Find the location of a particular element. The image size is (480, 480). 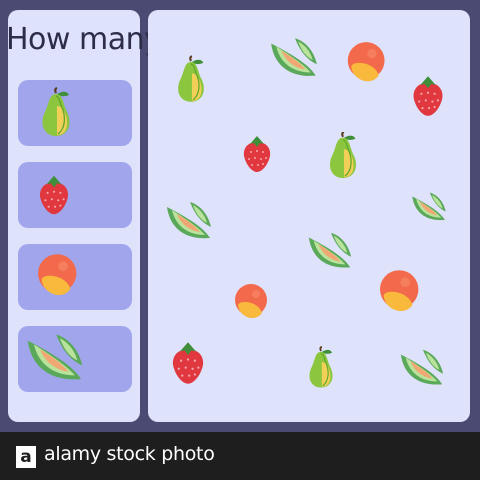

answer-slot-peach is located at coordinates (75, 277).